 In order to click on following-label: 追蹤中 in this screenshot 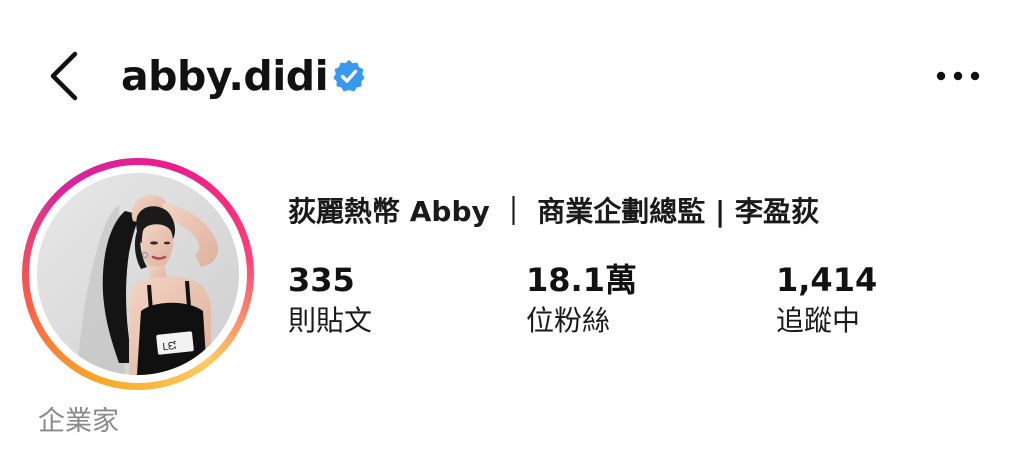, I will do `click(818, 320)`.